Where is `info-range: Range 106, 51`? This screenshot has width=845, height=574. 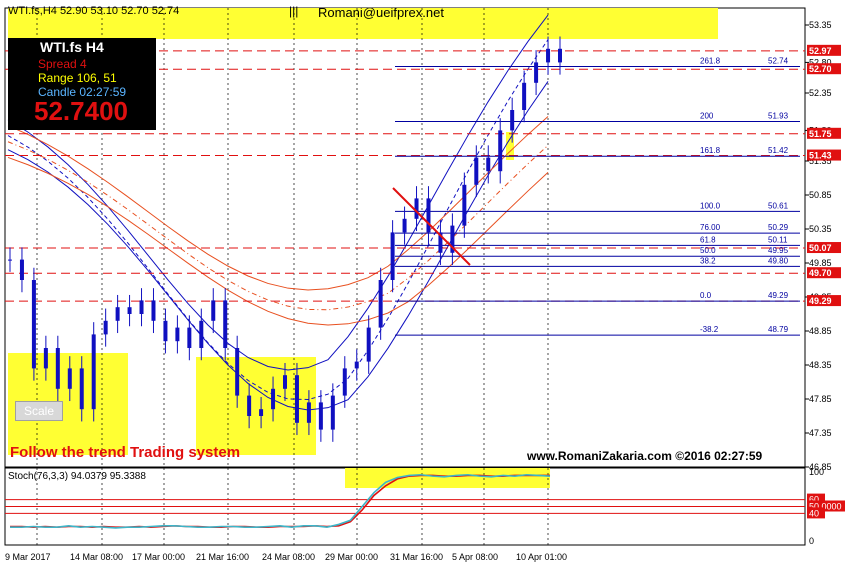
info-range: Range 106, 51 is located at coordinates (77, 78).